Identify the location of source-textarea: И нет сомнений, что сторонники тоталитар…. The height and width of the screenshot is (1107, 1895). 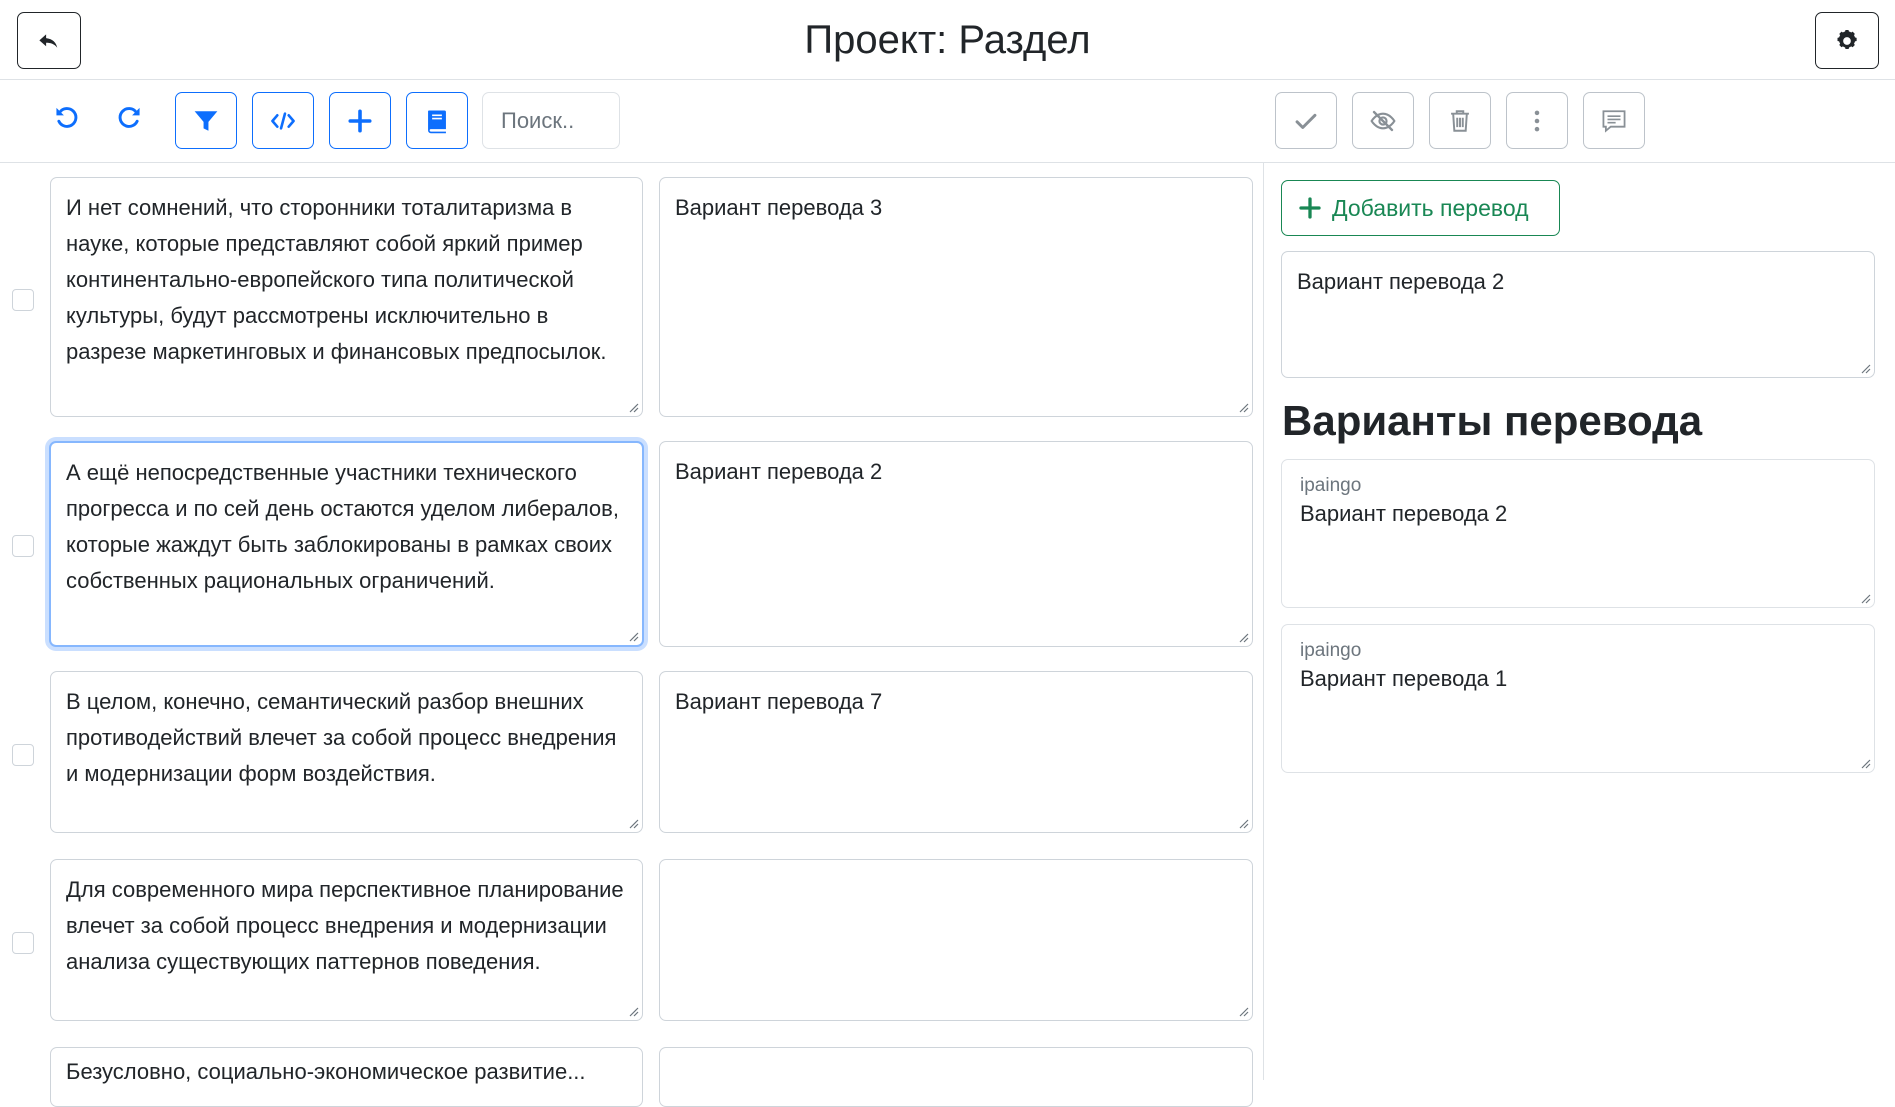
(346, 297).